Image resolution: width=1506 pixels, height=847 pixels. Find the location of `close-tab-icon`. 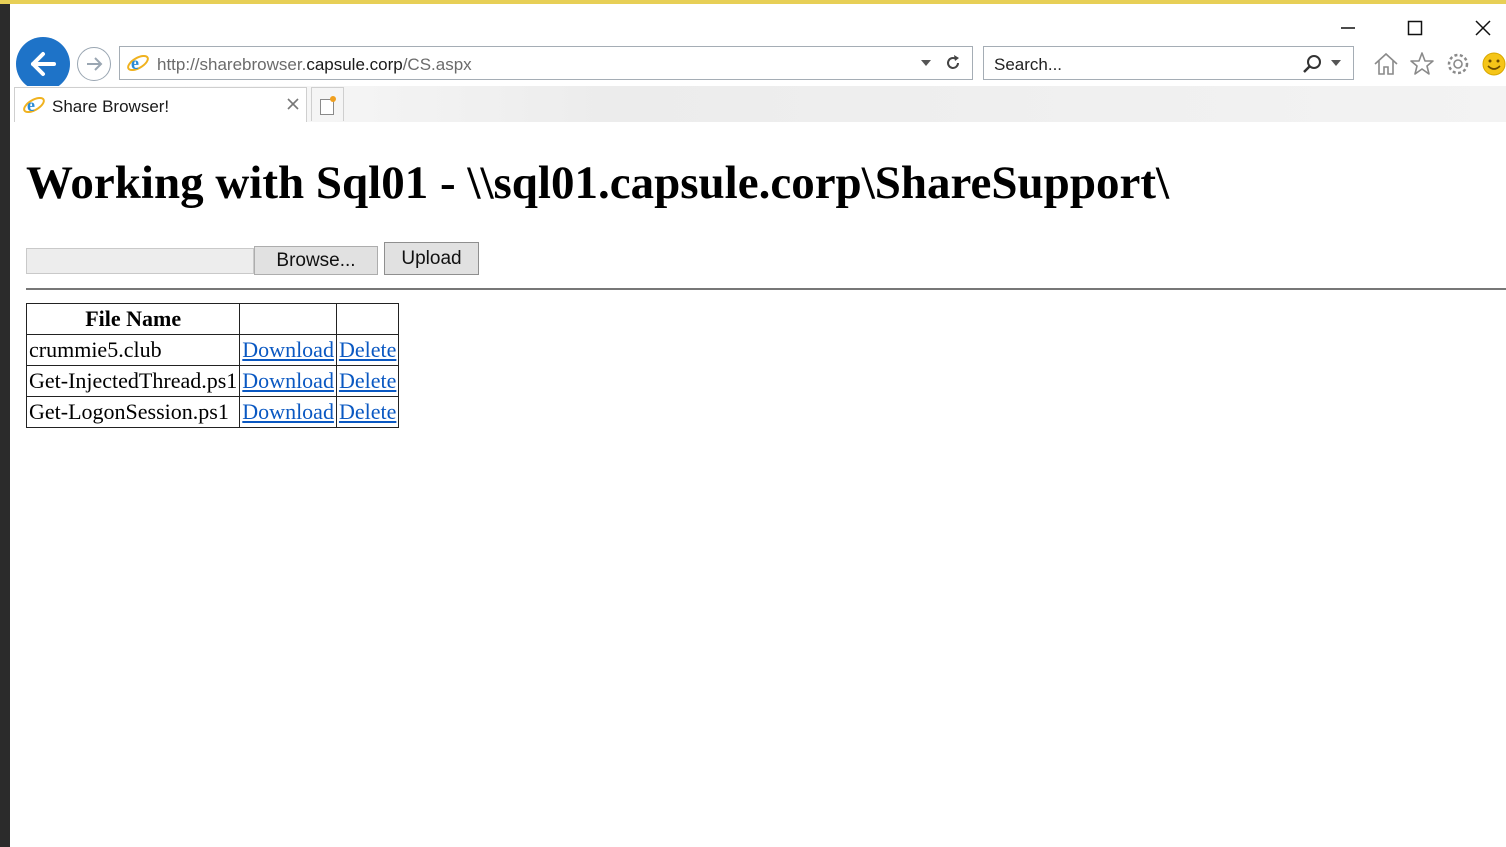

close-tab-icon is located at coordinates (293, 104).